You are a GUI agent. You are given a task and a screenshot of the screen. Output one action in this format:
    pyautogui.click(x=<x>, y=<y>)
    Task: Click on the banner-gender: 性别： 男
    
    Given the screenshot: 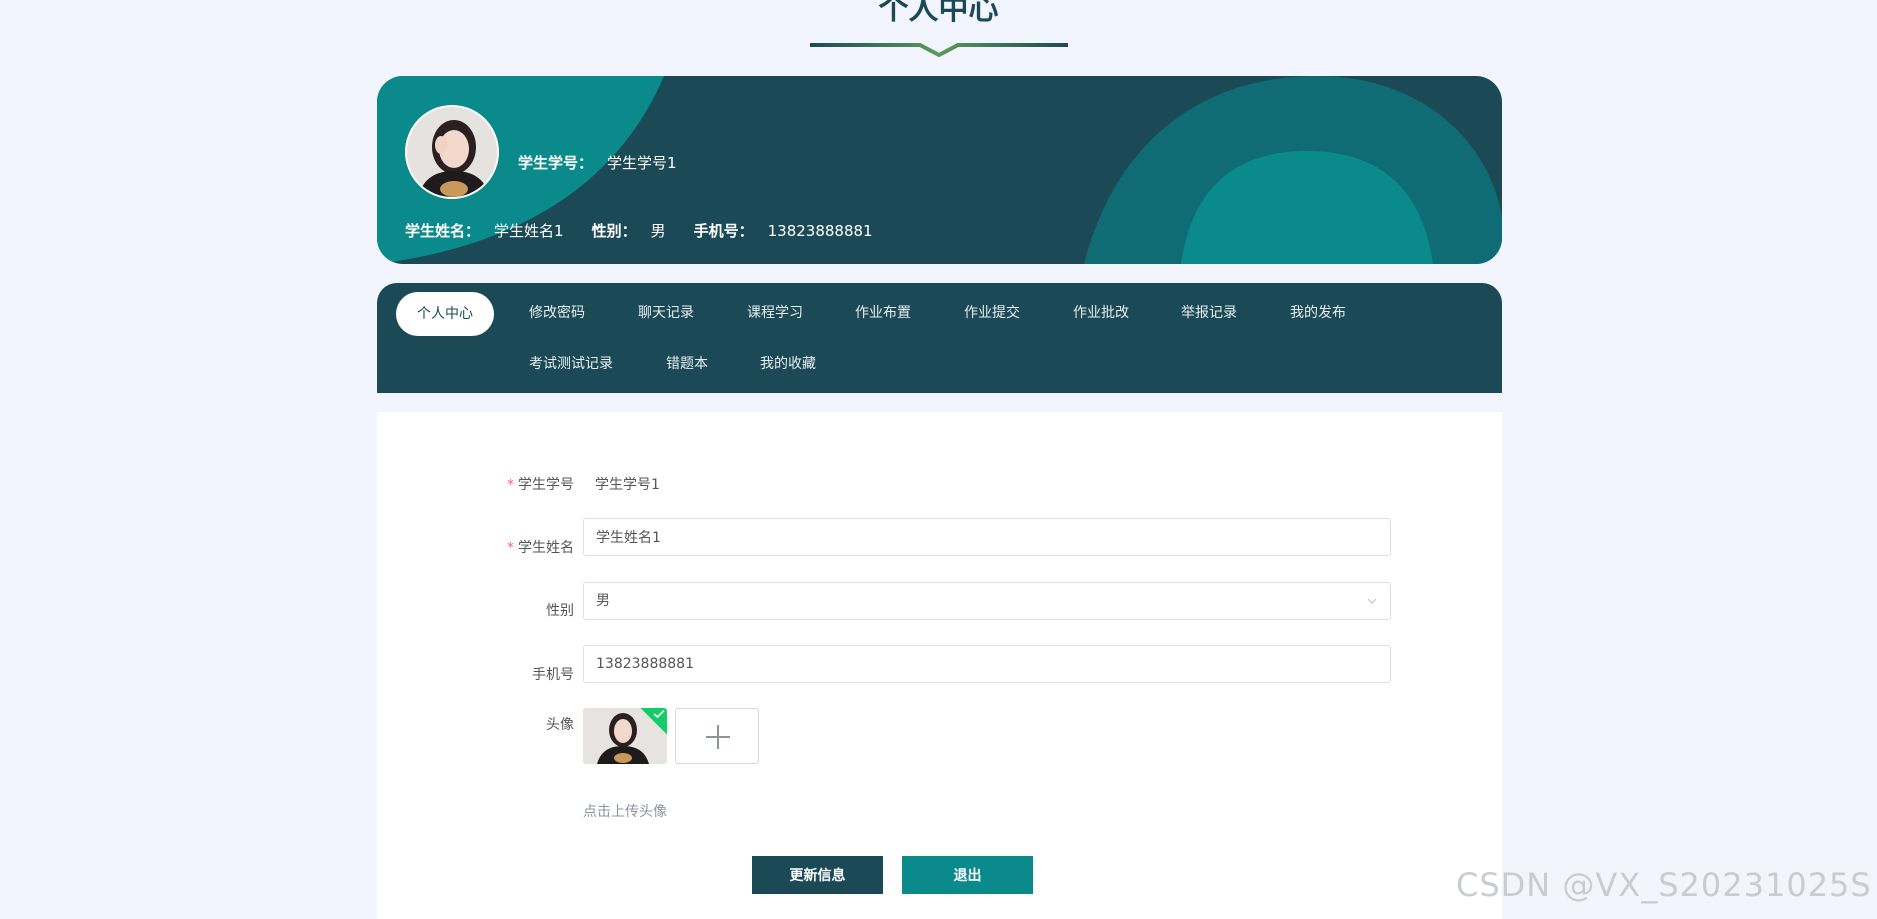 What is the action you would take?
    pyautogui.click(x=629, y=230)
    